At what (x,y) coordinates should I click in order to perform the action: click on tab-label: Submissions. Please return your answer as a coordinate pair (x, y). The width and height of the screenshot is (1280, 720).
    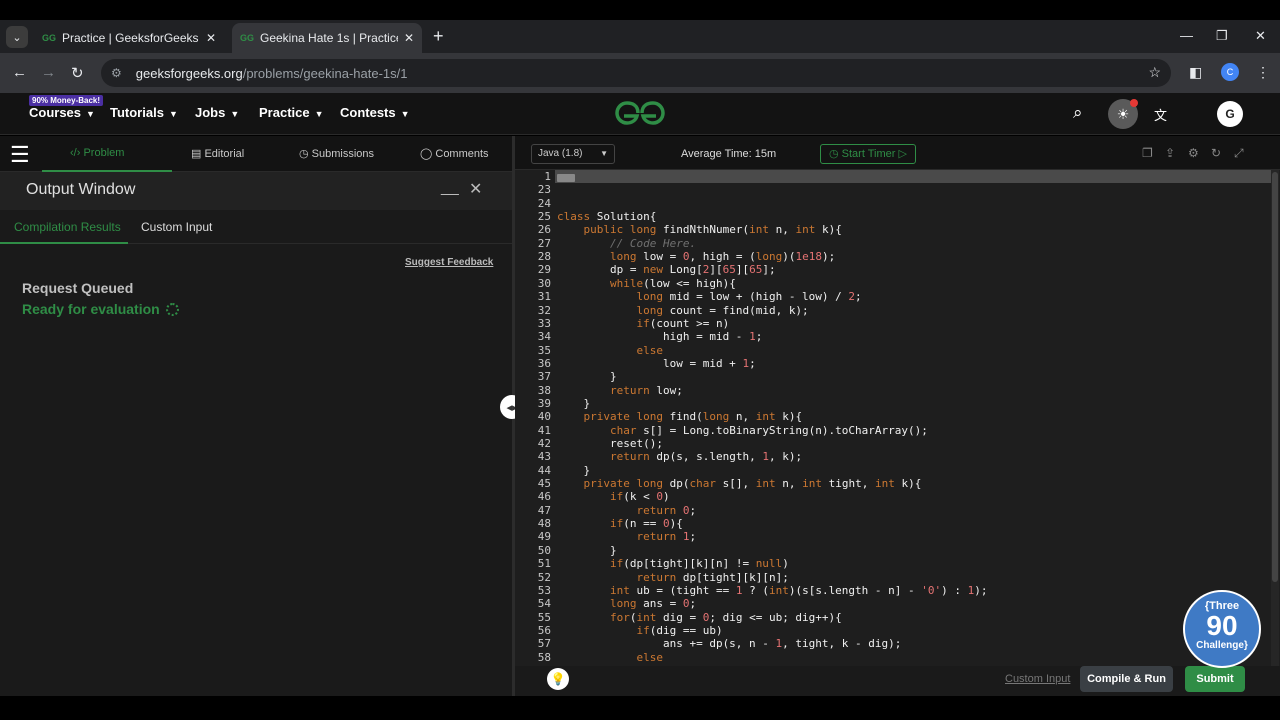
    Looking at the image, I should click on (343, 154).